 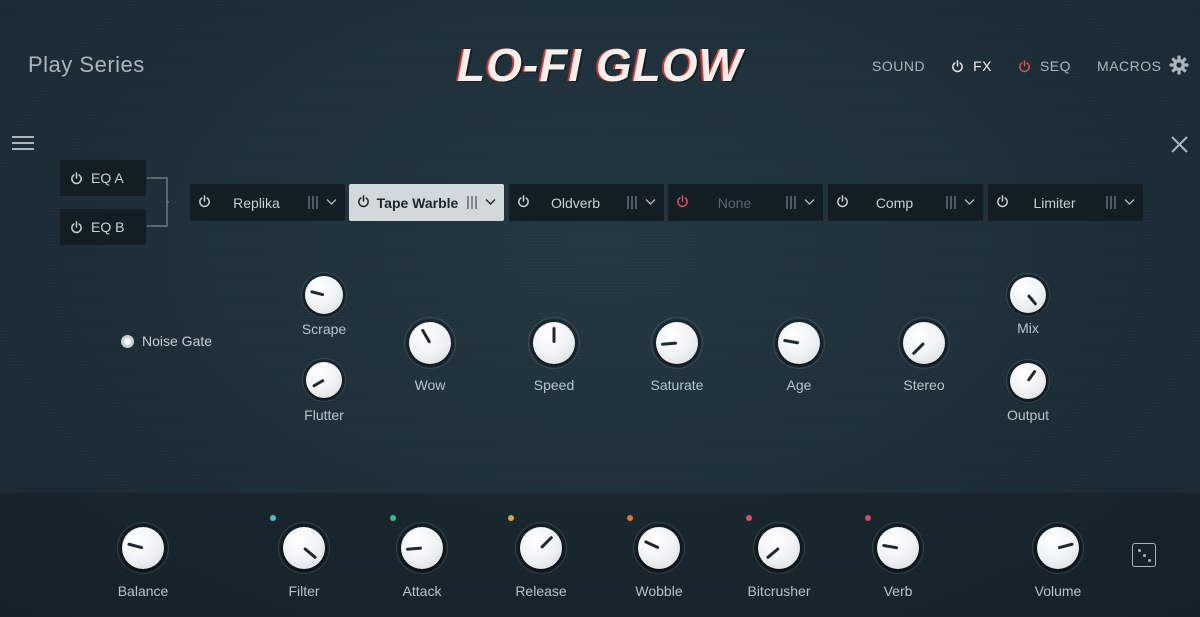 What do you see at coordinates (541, 591) in the screenshot?
I see `release-label: Release` at bounding box center [541, 591].